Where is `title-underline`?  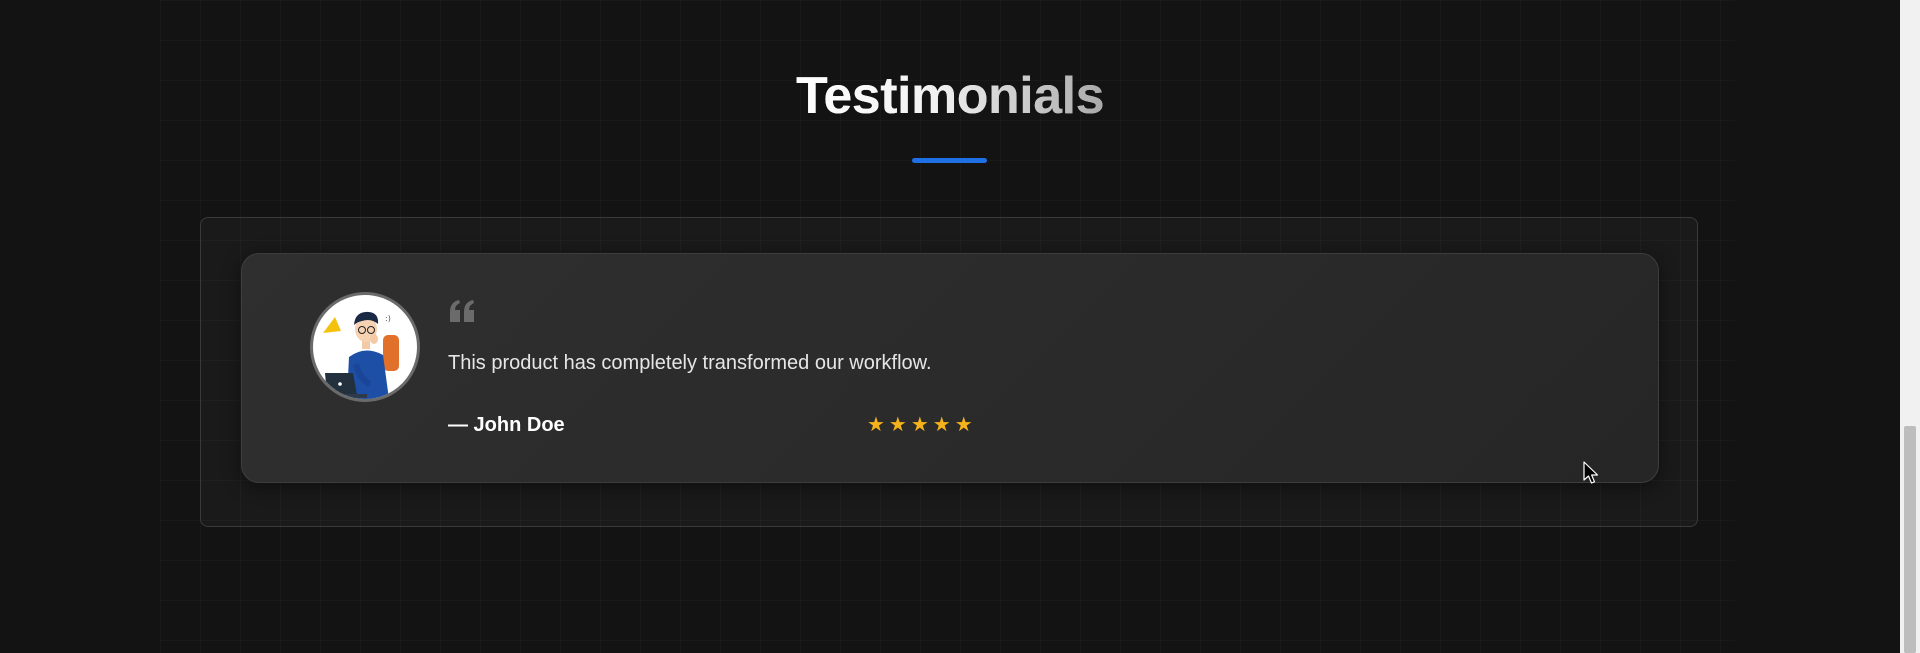 title-underline is located at coordinates (949, 160).